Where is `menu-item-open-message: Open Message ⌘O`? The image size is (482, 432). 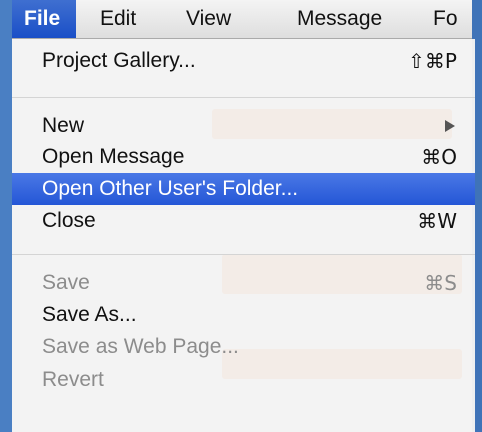 menu-item-open-message: Open Message ⌘O is located at coordinates (243, 157).